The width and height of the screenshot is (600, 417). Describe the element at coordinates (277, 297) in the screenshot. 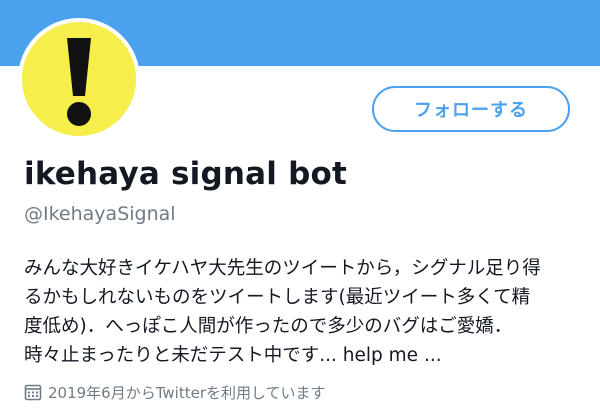

I see `bio-line: るかもしれないものをツイートします(最近ツイート多くて精` at that location.